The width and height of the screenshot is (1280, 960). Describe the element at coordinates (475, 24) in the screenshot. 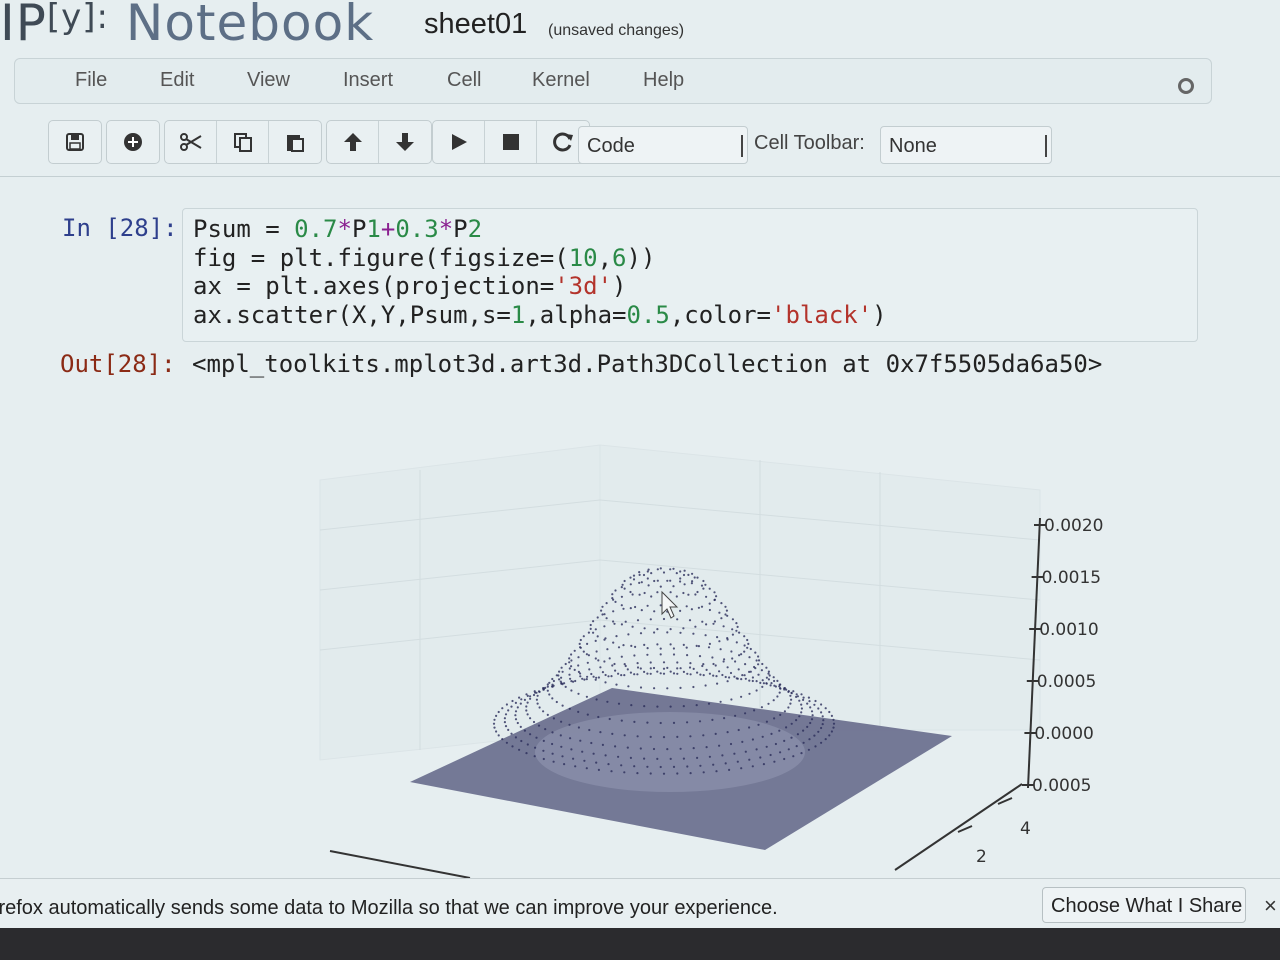

I see `notebook-name: sheet01` at that location.